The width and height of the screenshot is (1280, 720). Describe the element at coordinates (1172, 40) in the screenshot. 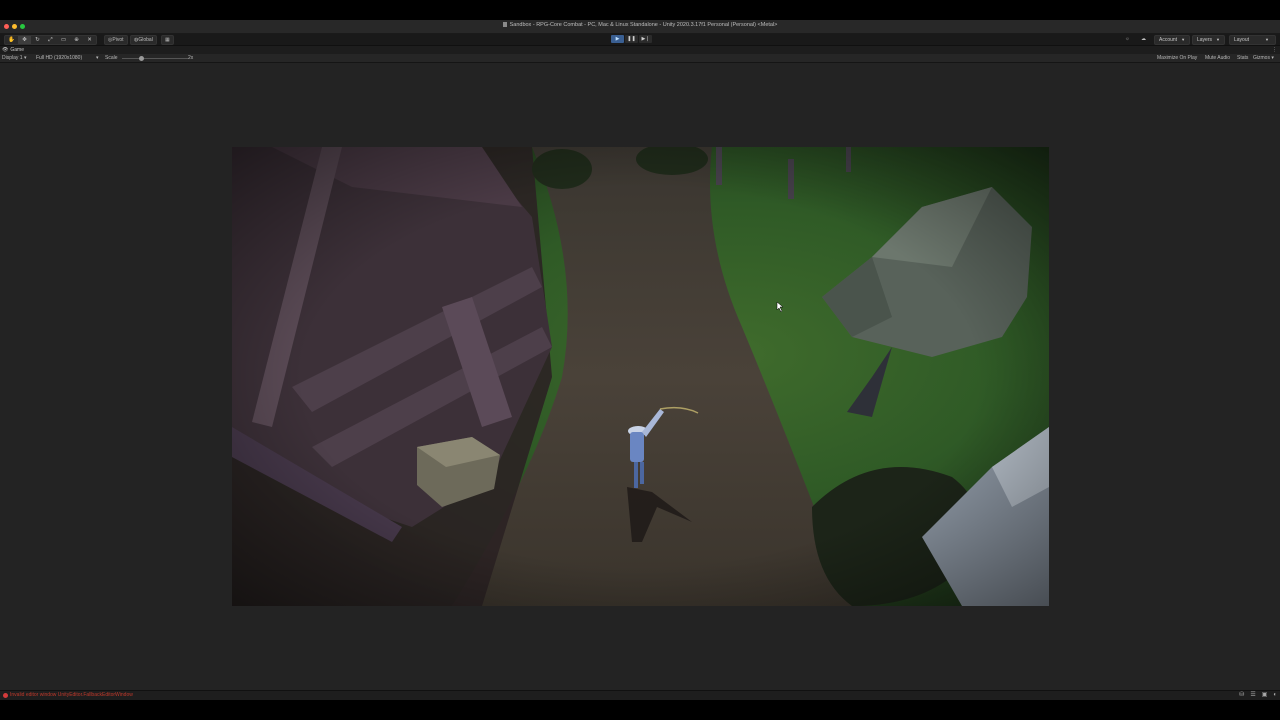

I see `account-dropdown: Account ▼` at that location.